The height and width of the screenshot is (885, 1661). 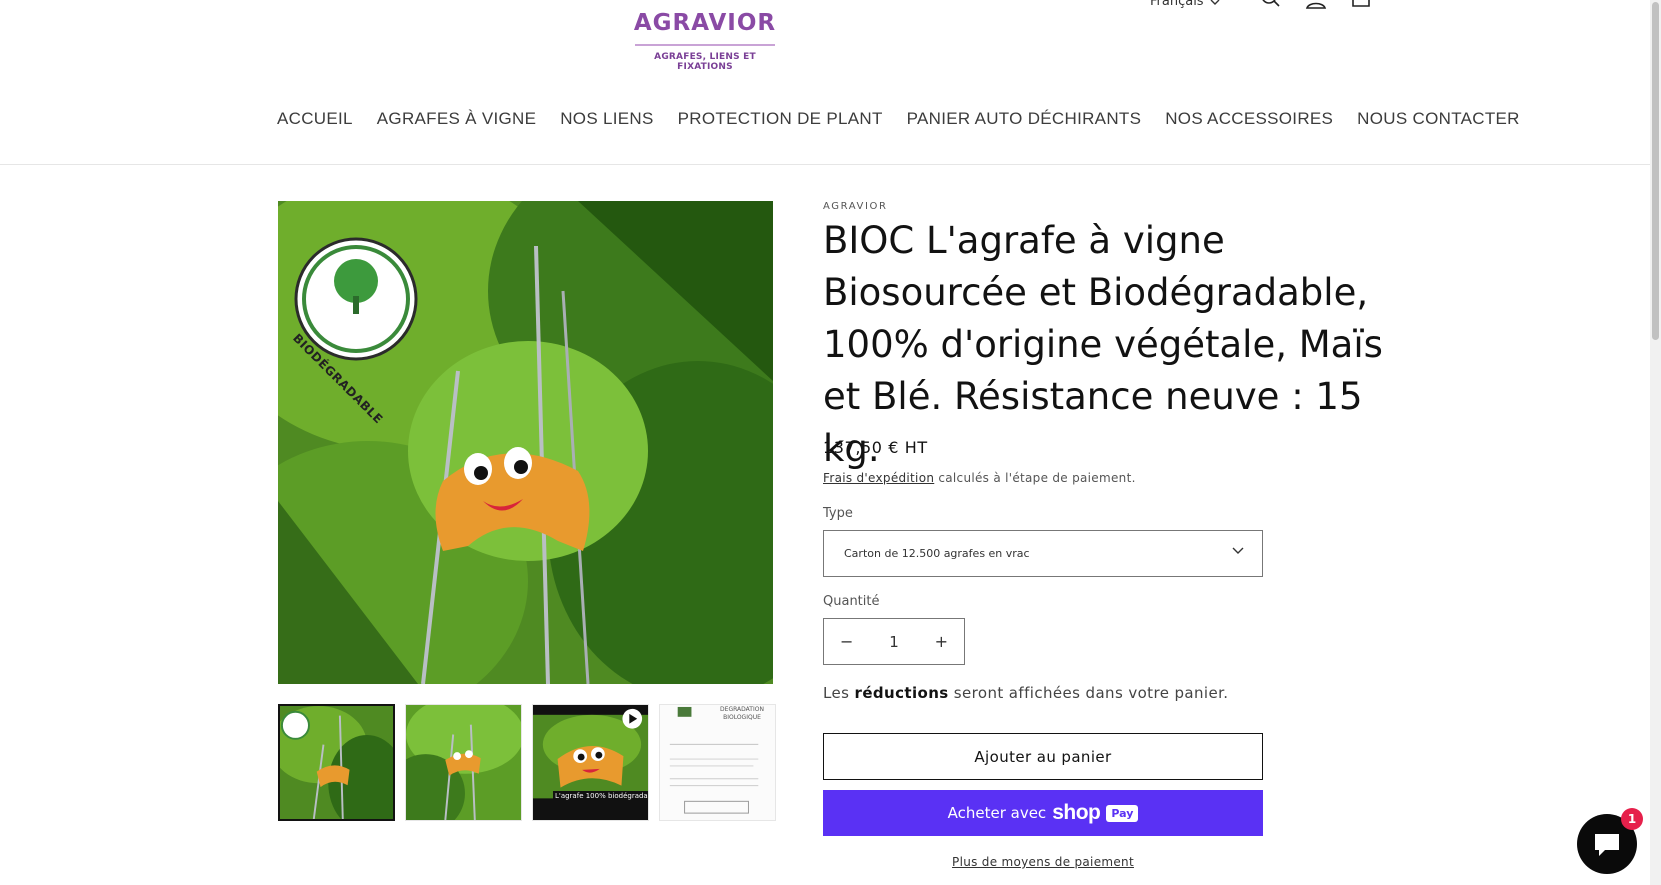 What do you see at coordinates (742, 713) in the screenshot?
I see `certificate-caption: DEGRADATION BIOLOGIQUE` at bounding box center [742, 713].